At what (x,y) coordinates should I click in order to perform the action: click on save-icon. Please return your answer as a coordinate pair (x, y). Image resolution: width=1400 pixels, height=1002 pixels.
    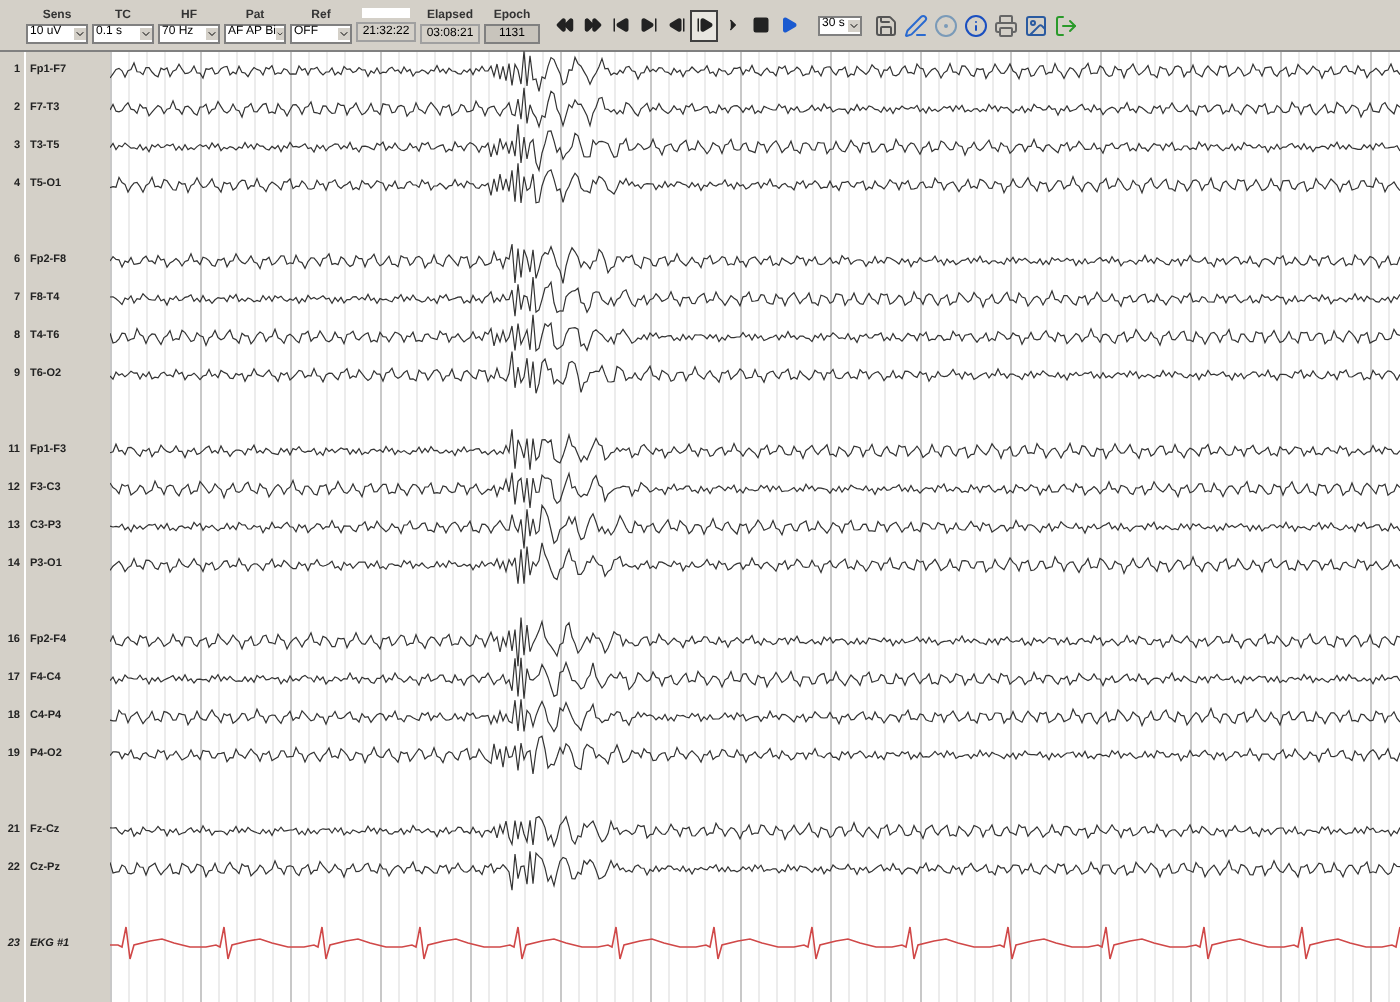
    Looking at the image, I should click on (885, 25).